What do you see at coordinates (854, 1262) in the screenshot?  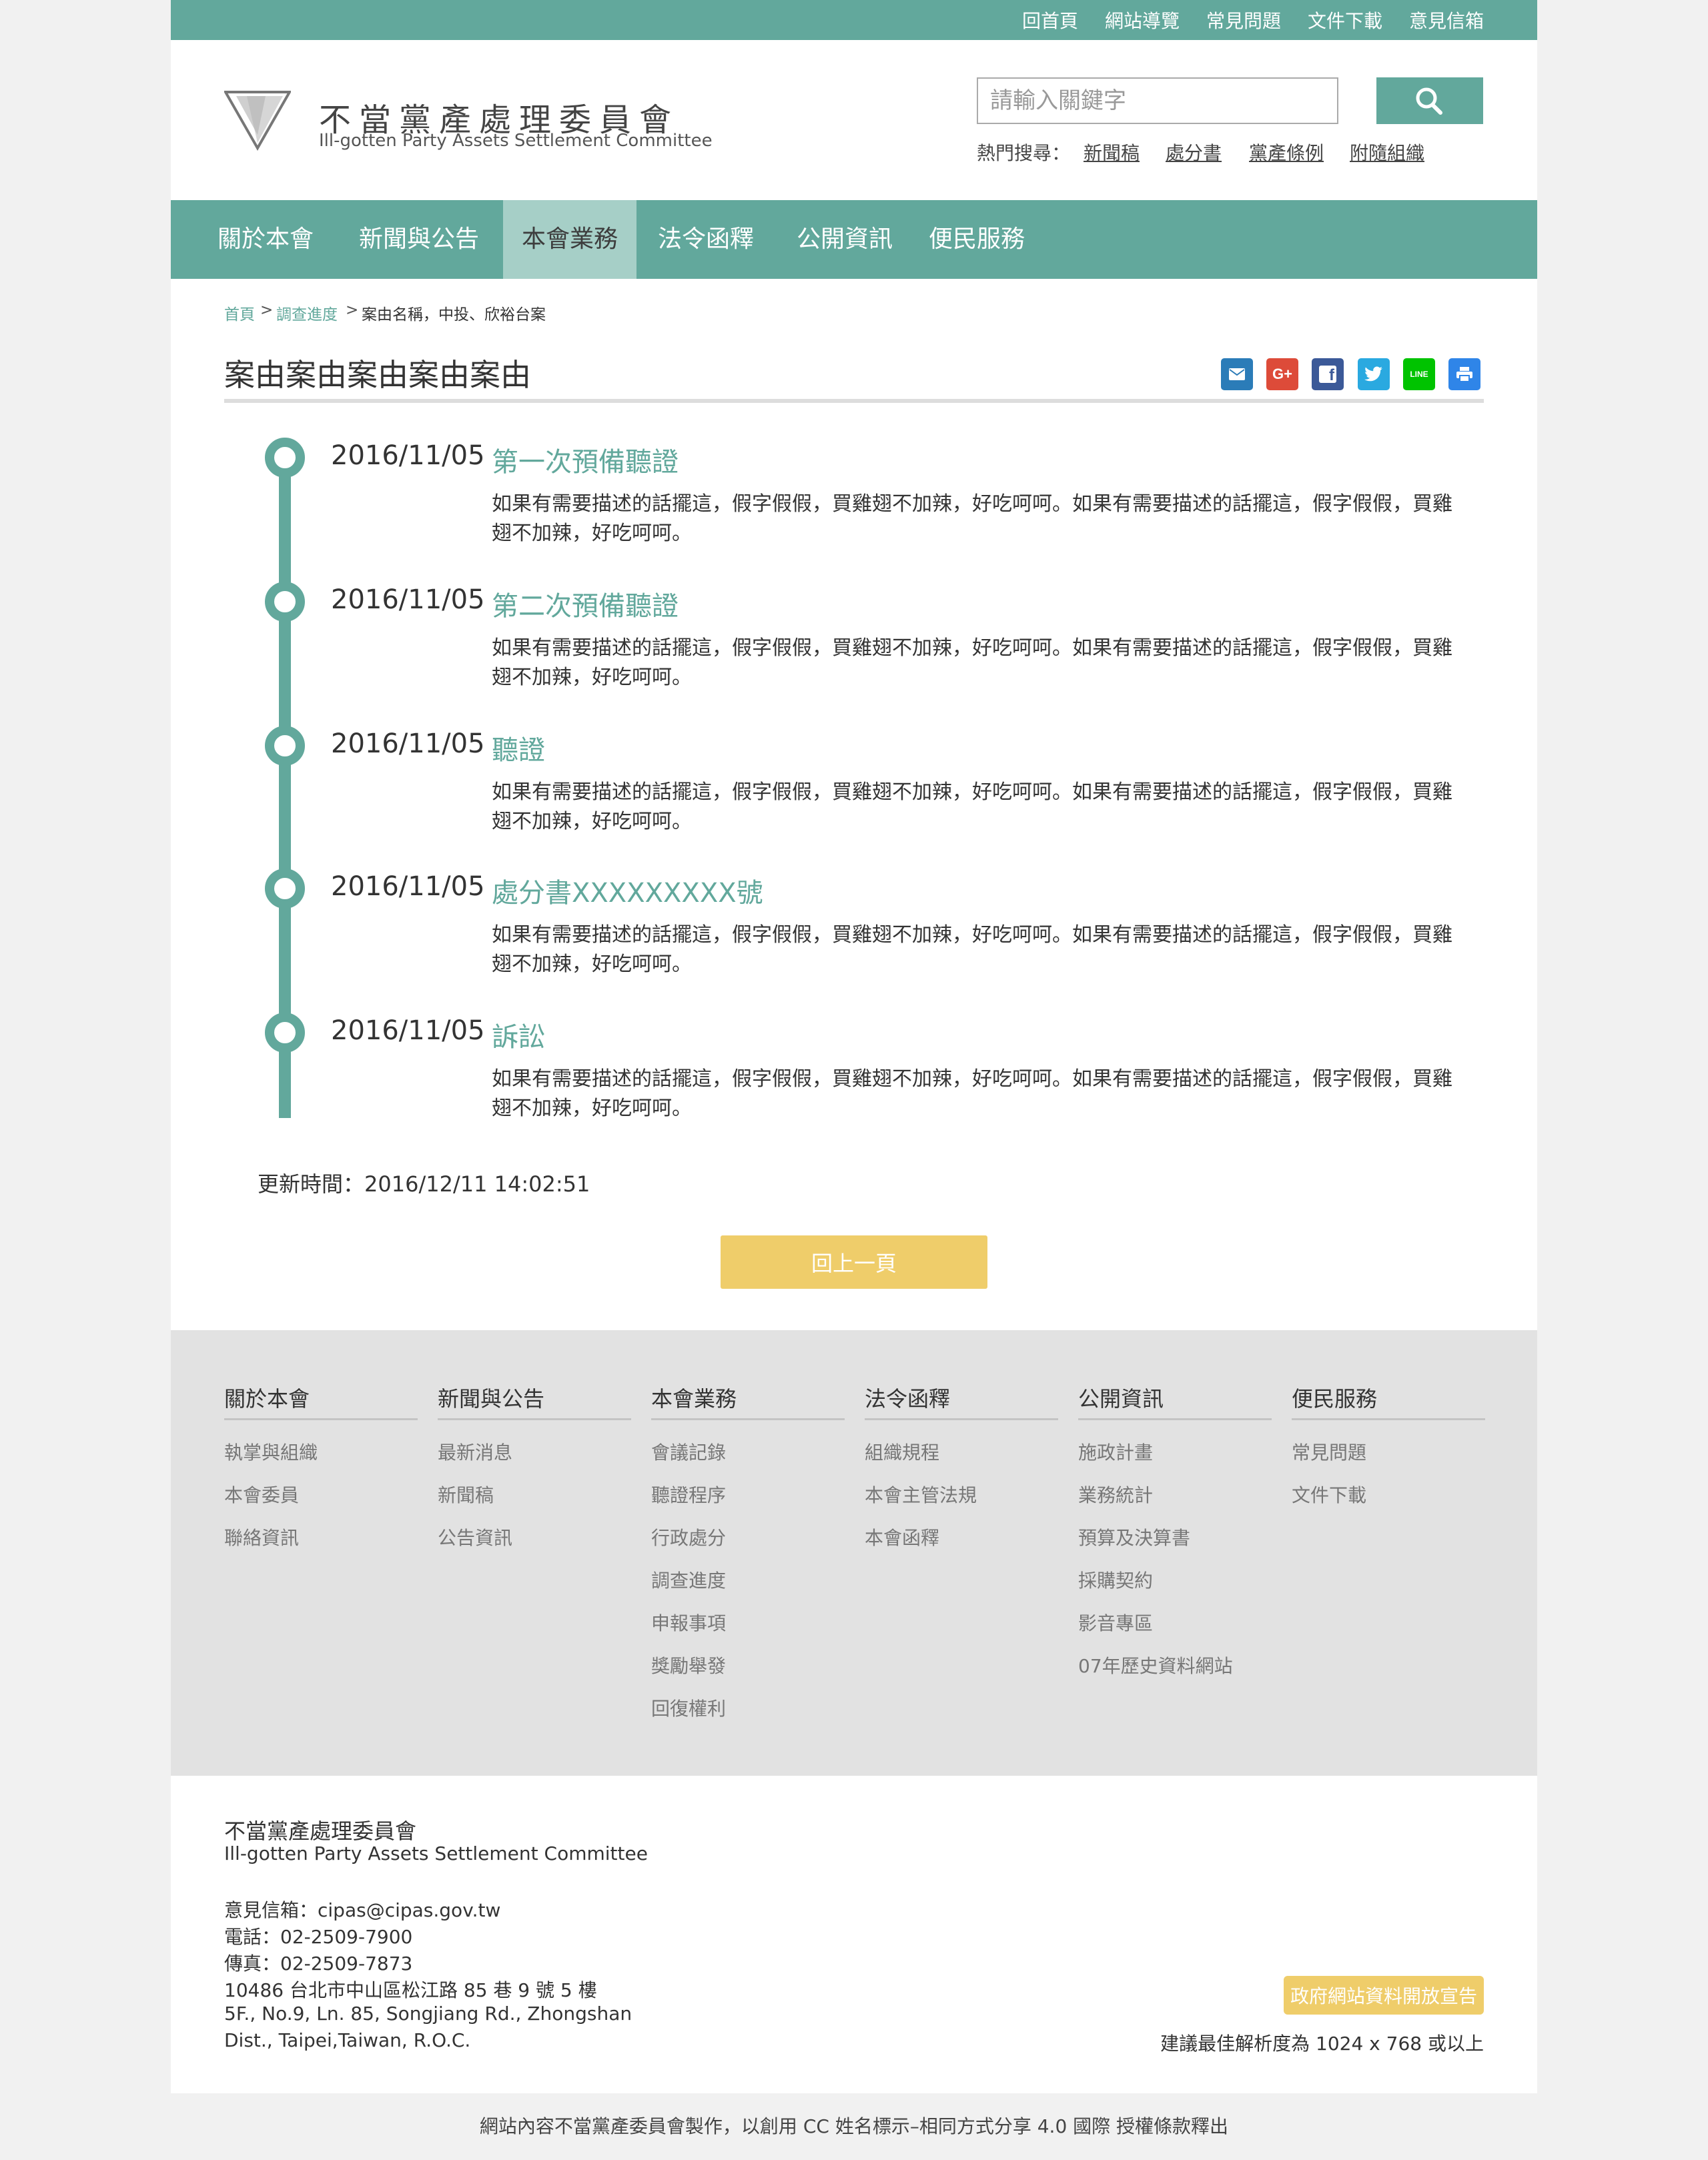 I see `back-button: 回上一頁` at bounding box center [854, 1262].